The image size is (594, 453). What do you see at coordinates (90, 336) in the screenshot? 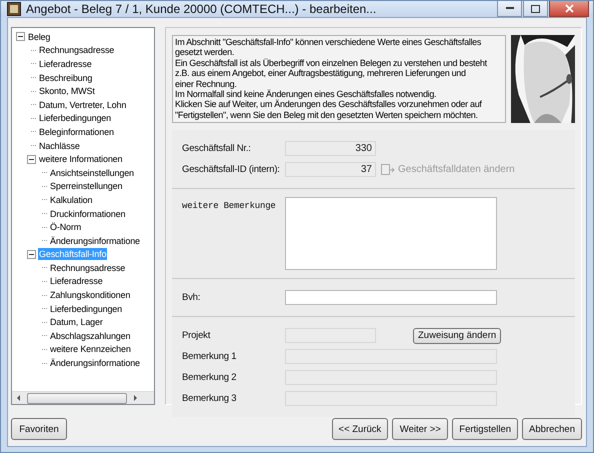
I see `tree-item: Abschlagszahlungen` at bounding box center [90, 336].